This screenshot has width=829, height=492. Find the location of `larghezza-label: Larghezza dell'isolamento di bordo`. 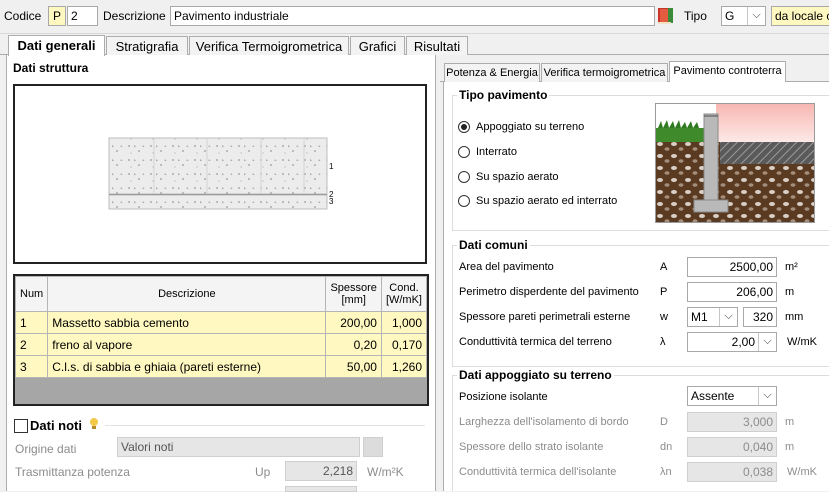

larghezza-label: Larghezza dell'isolamento di bordo is located at coordinates (544, 422).